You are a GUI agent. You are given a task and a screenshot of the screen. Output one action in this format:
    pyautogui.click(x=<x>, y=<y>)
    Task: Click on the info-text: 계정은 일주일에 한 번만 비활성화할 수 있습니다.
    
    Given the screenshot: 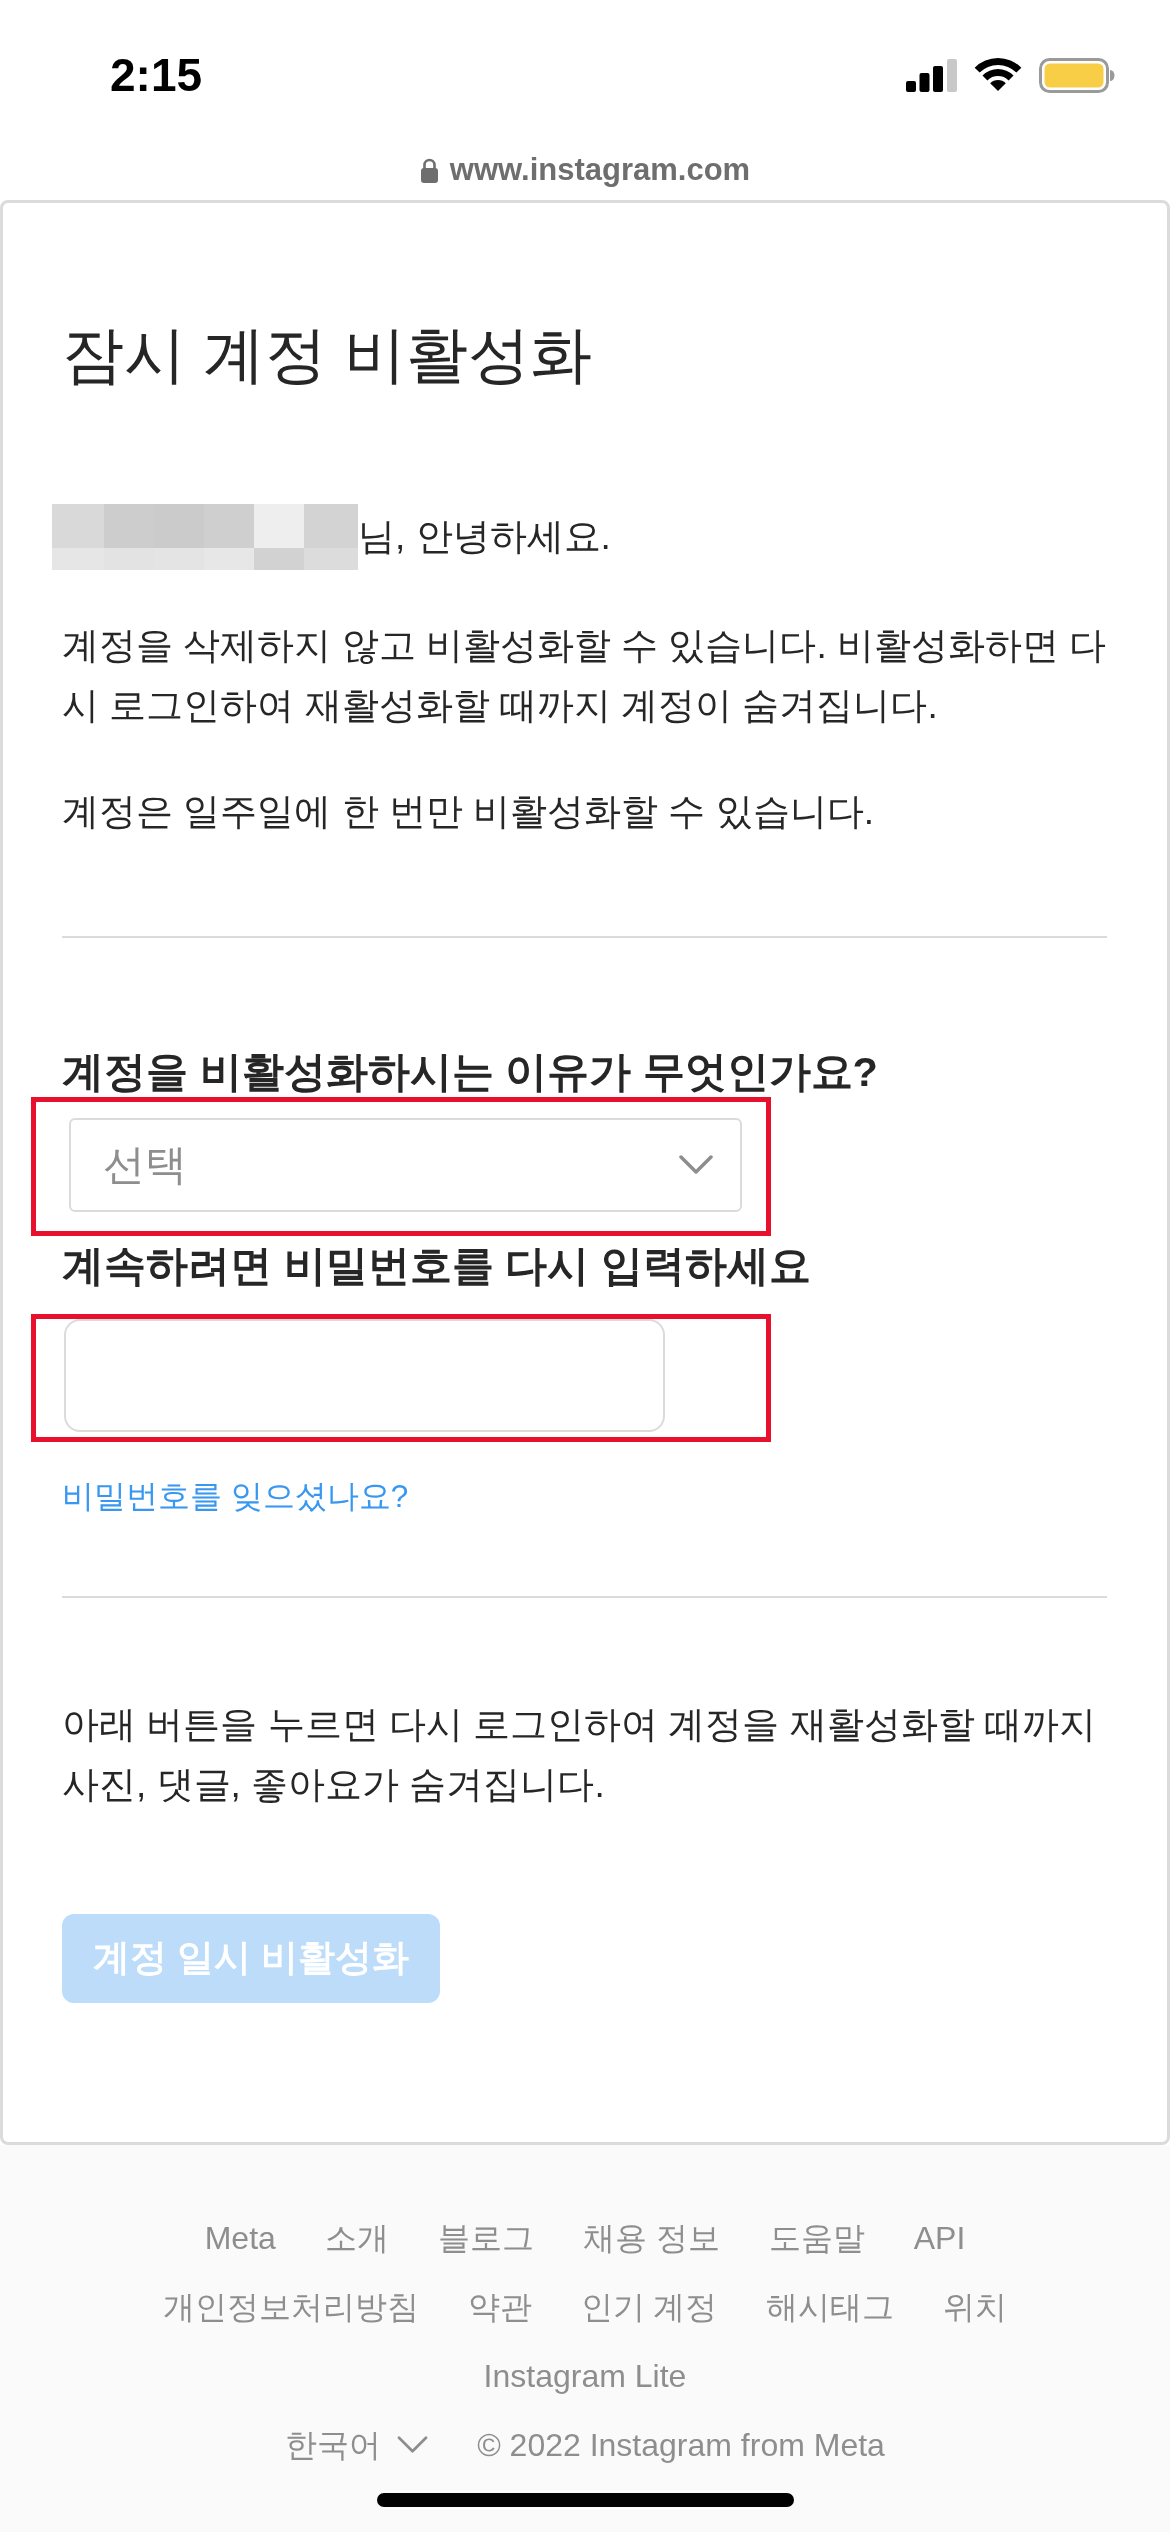 What is the action you would take?
    pyautogui.click(x=468, y=812)
    